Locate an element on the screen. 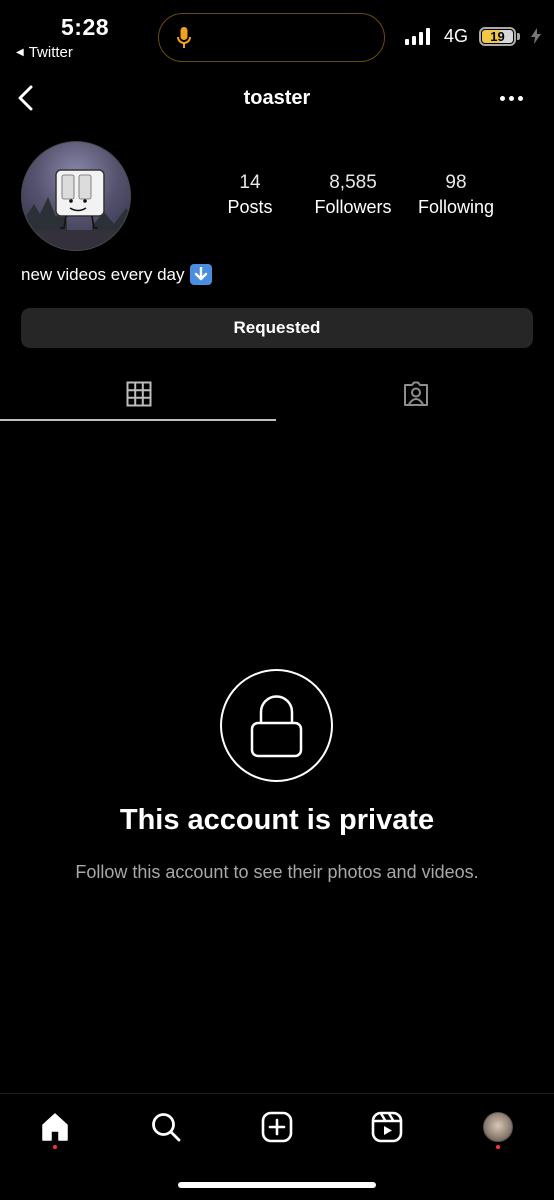  down-arrow-emoji-icon is located at coordinates (201, 274).